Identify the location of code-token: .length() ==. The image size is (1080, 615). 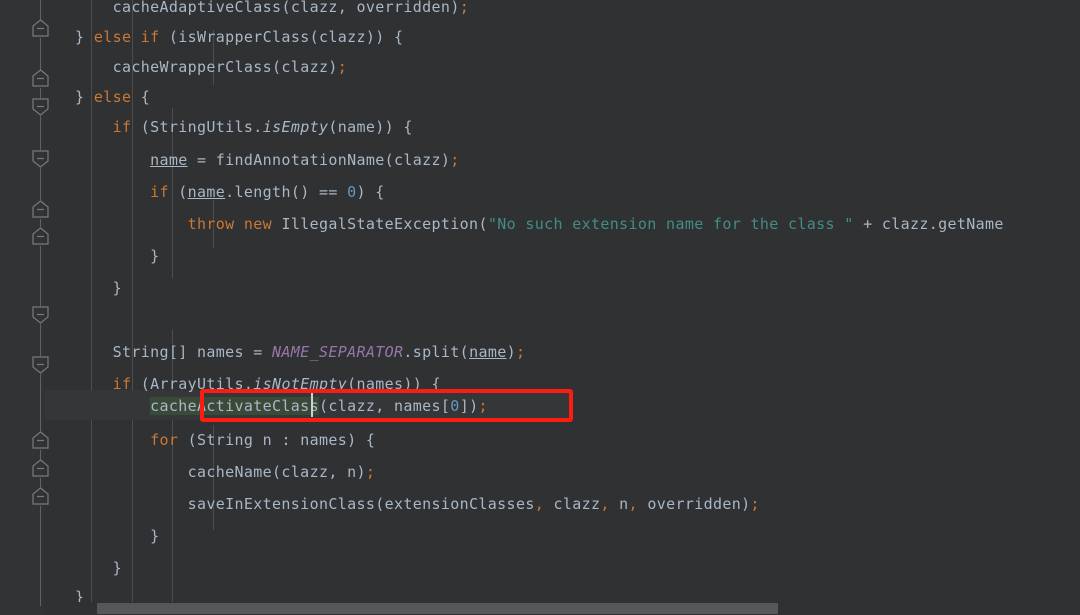
(286, 192).